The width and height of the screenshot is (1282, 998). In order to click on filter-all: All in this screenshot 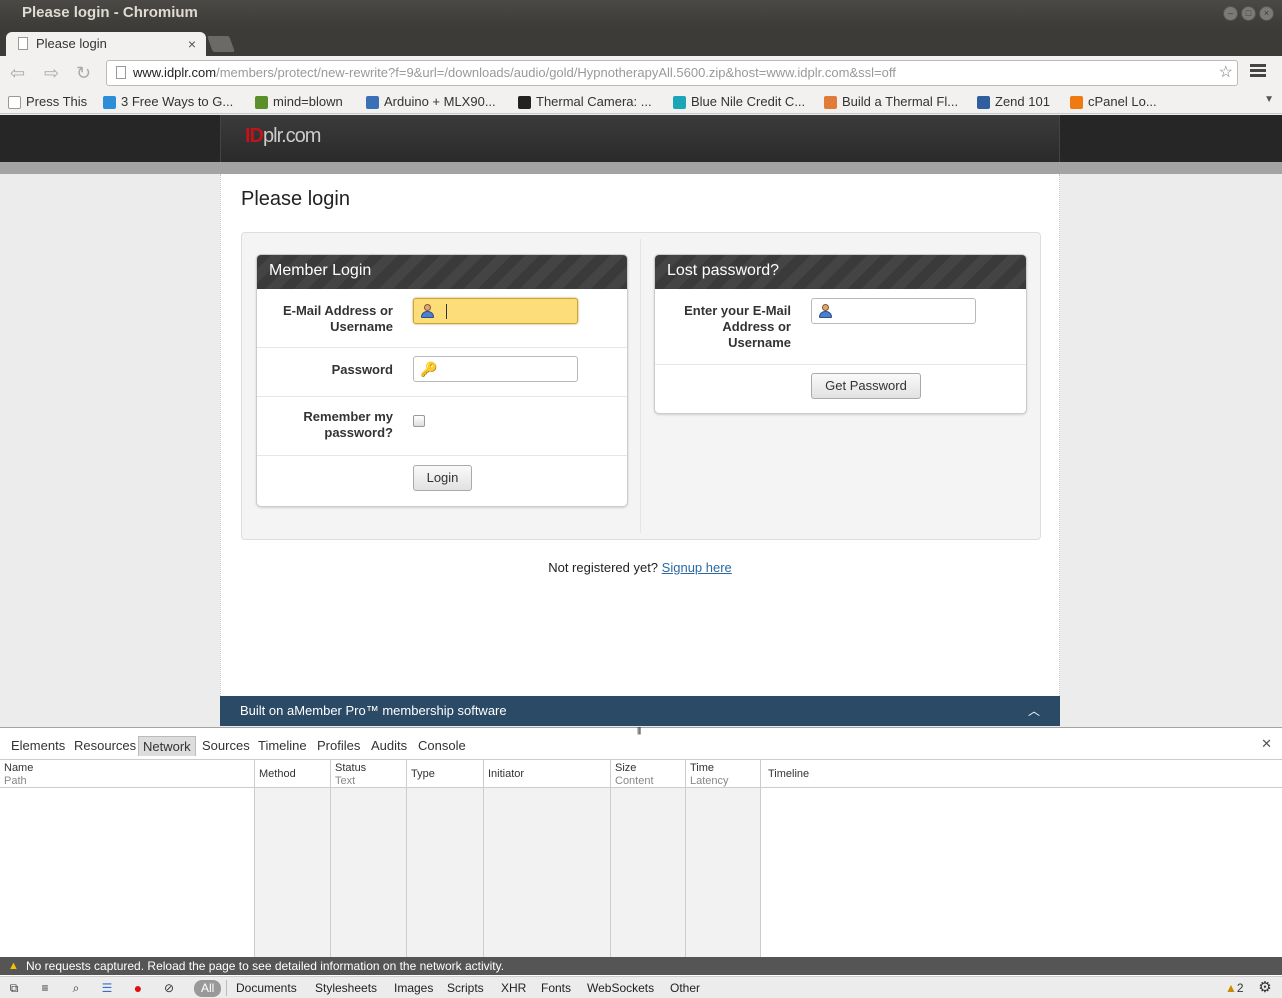, I will do `click(208, 988)`.